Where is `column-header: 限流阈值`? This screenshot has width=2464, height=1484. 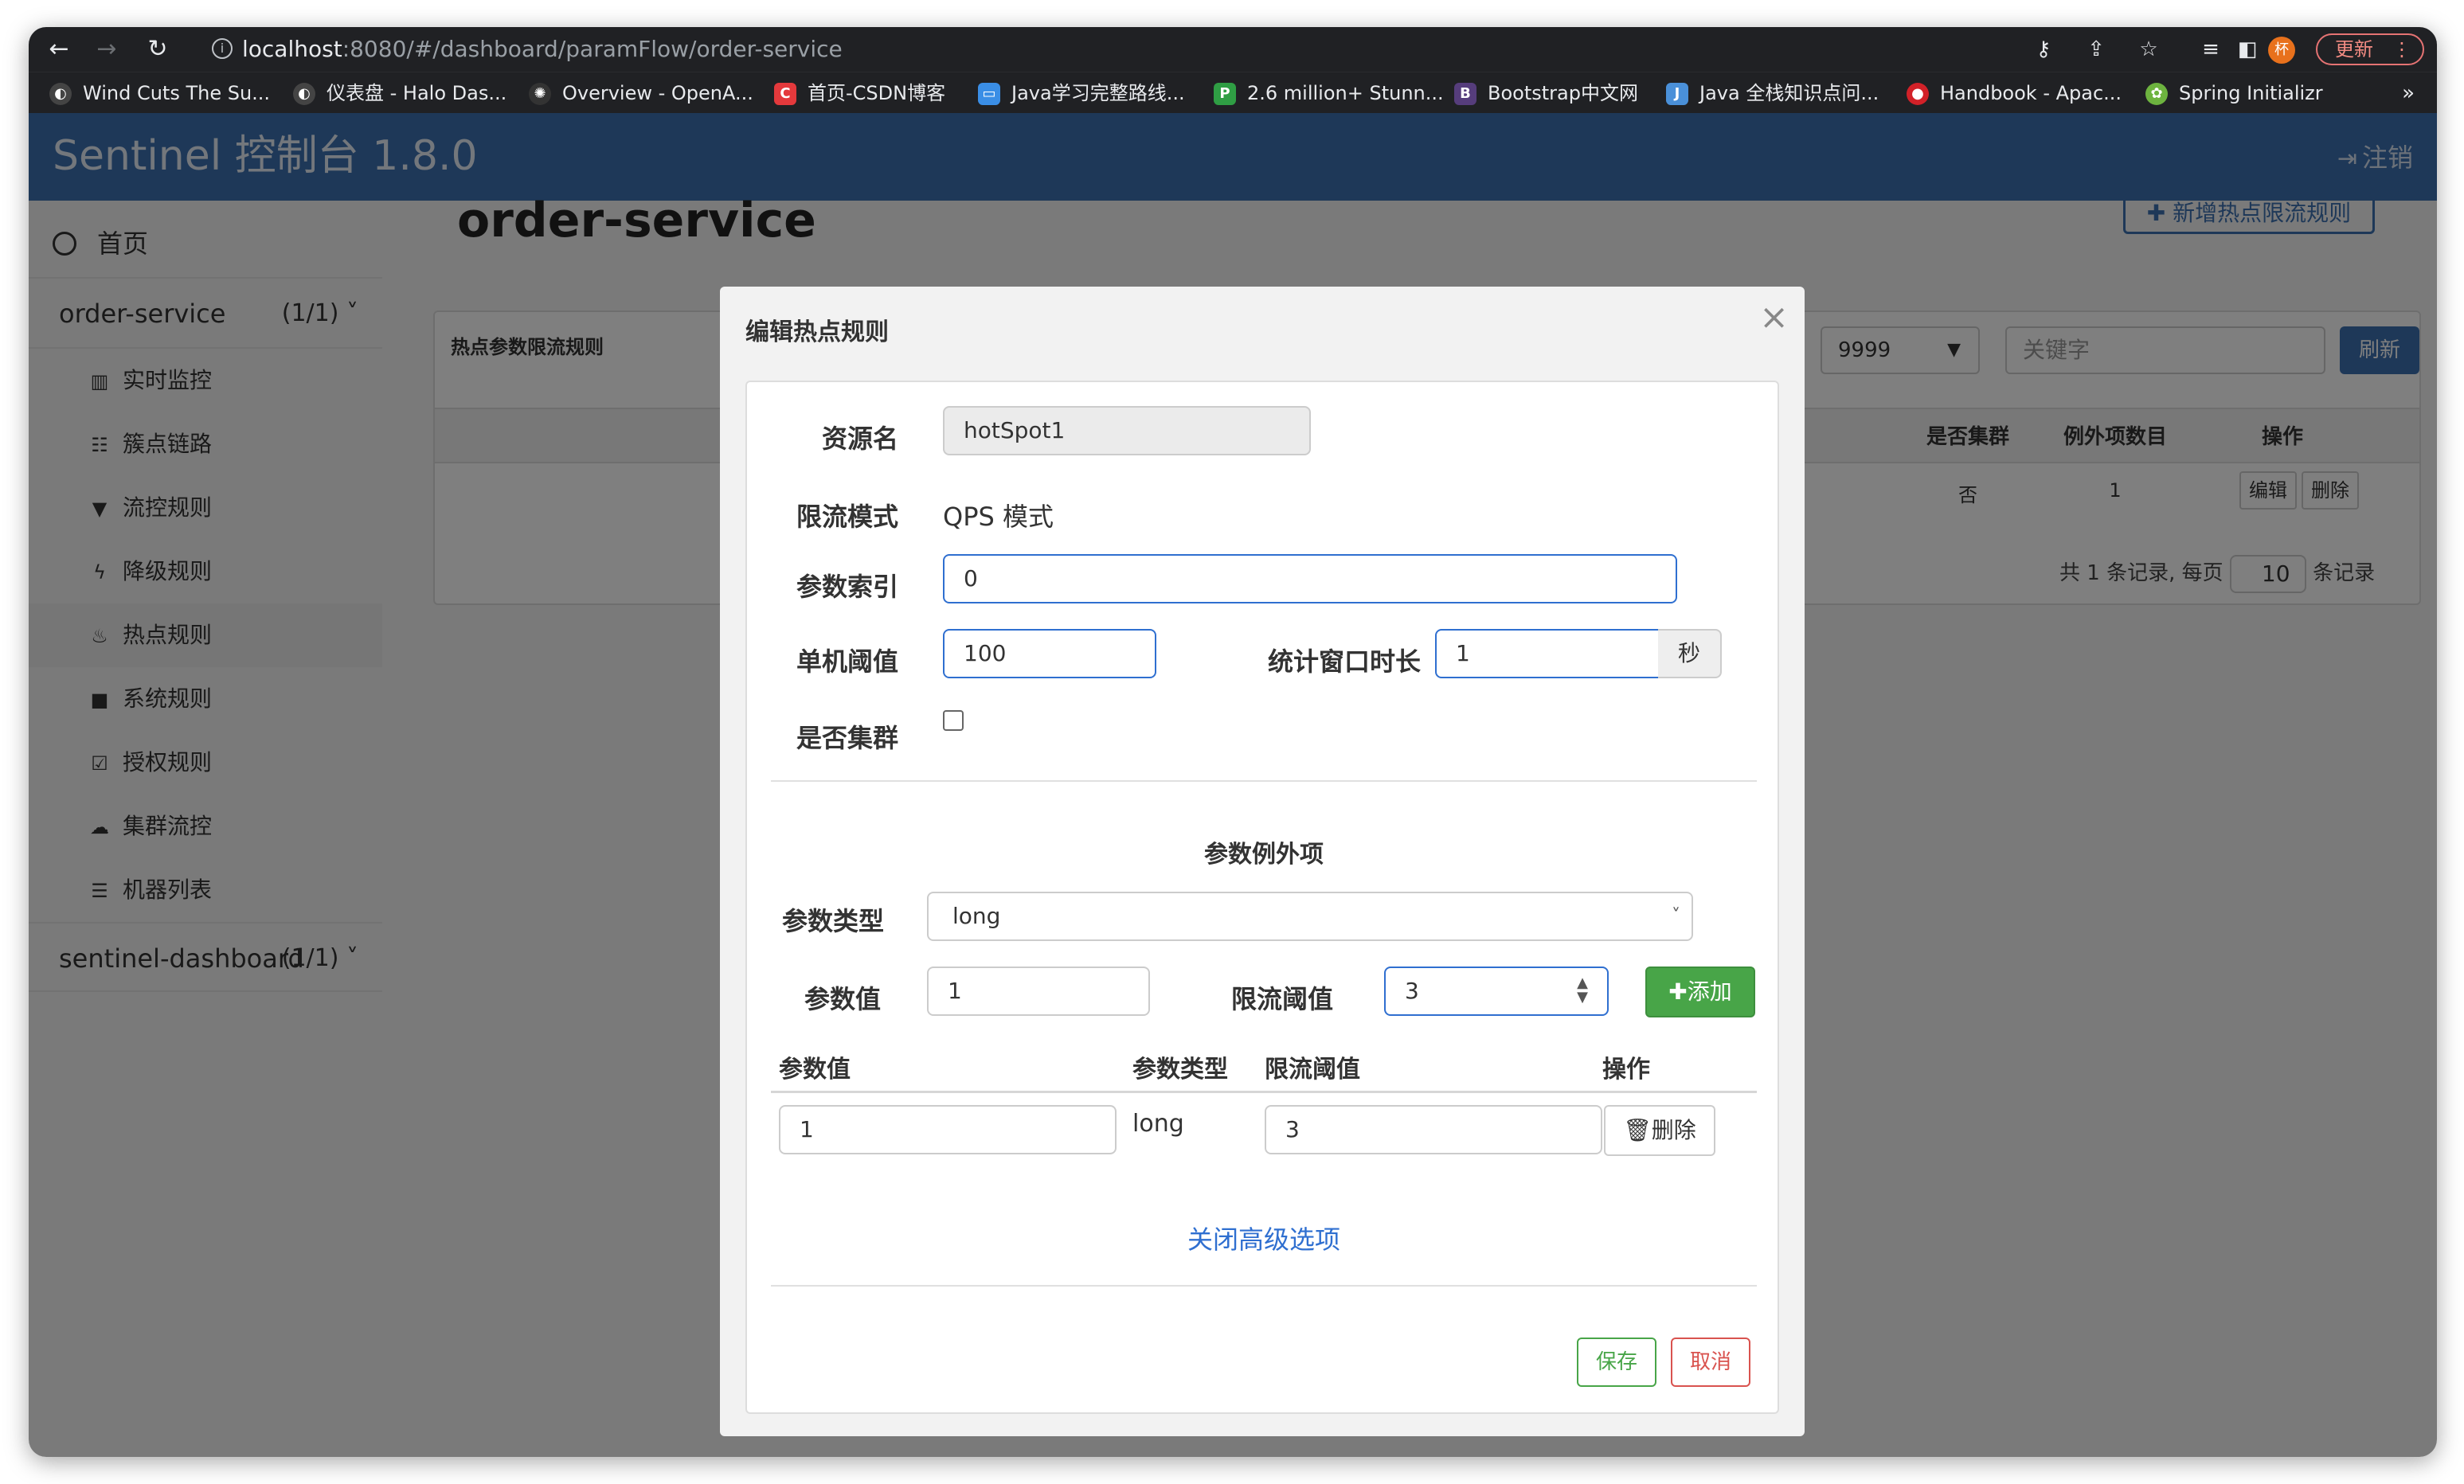 column-header: 限流阈值 is located at coordinates (1312, 1070).